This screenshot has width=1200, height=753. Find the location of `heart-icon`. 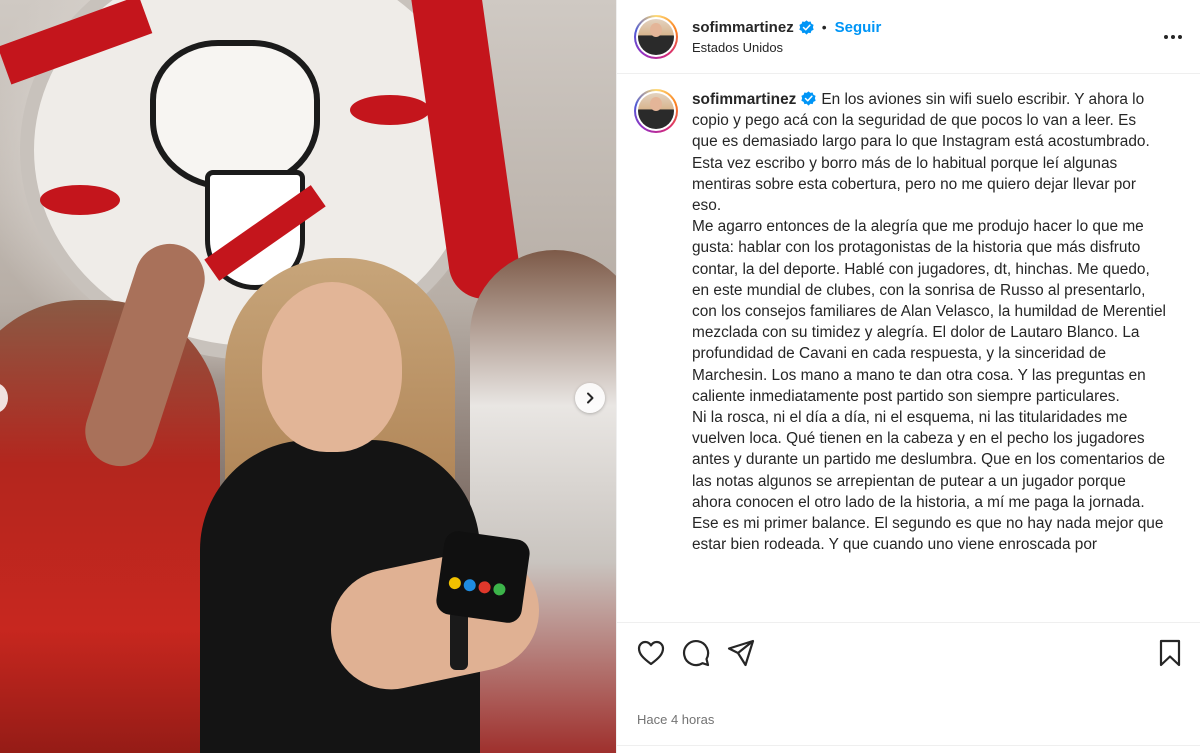

heart-icon is located at coordinates (651, 652).